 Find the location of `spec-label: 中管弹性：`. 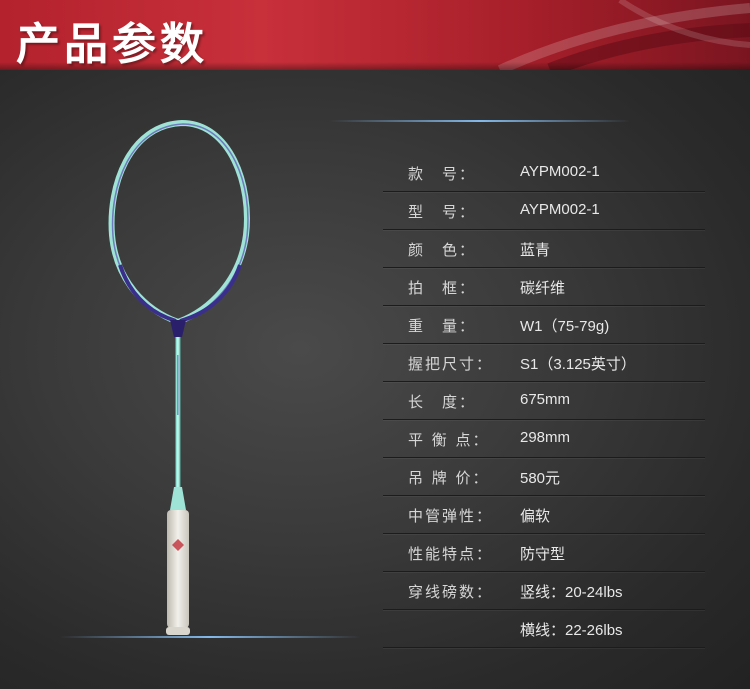

spec-label: 中管弹性： is located at coordinates (451, 516).